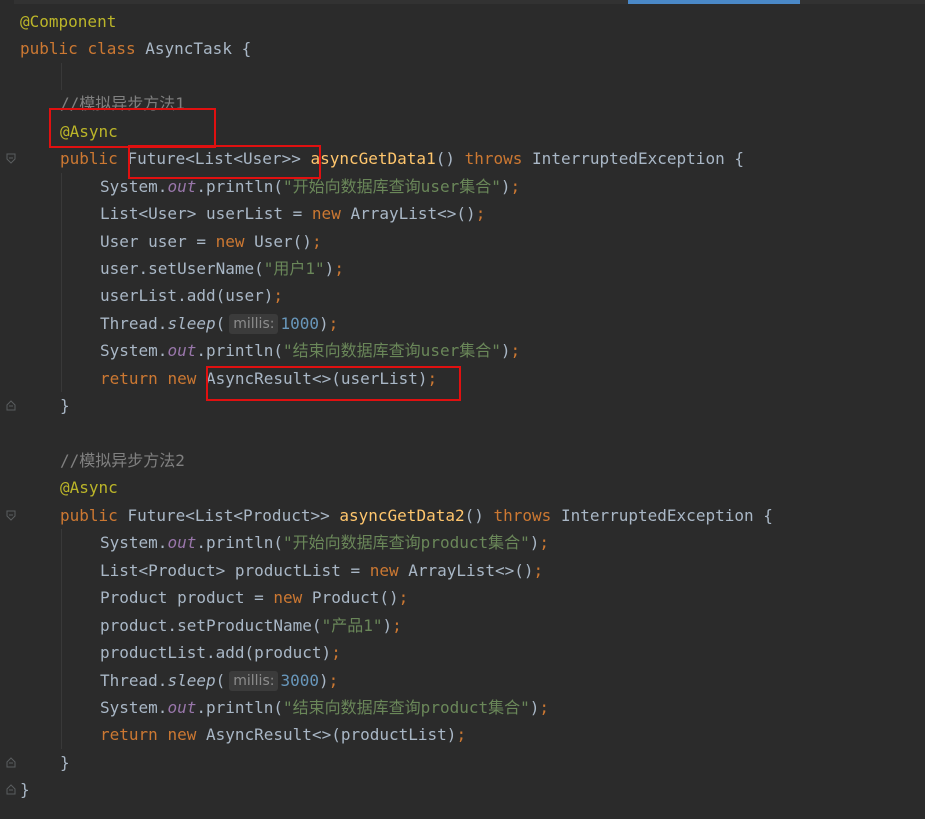 This screenshot has width=925, height=819. What do you see at coordinates (312, 378) in the screenshot?
I see `code-text: AsyncResult<>(userList)` at bounding box center [312, 378].